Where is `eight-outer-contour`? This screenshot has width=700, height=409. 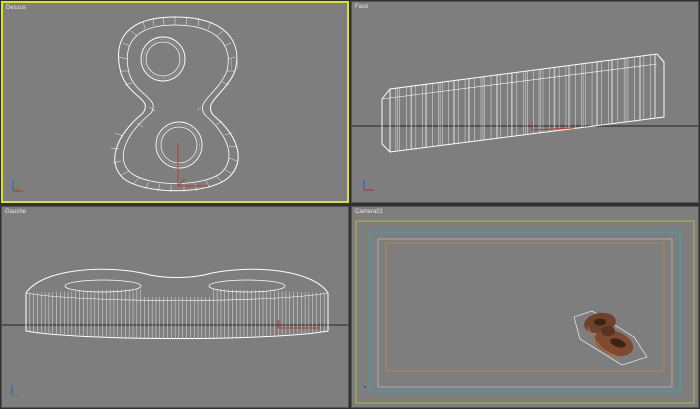 eight-outer-contour is located at coordinates (176, 104).